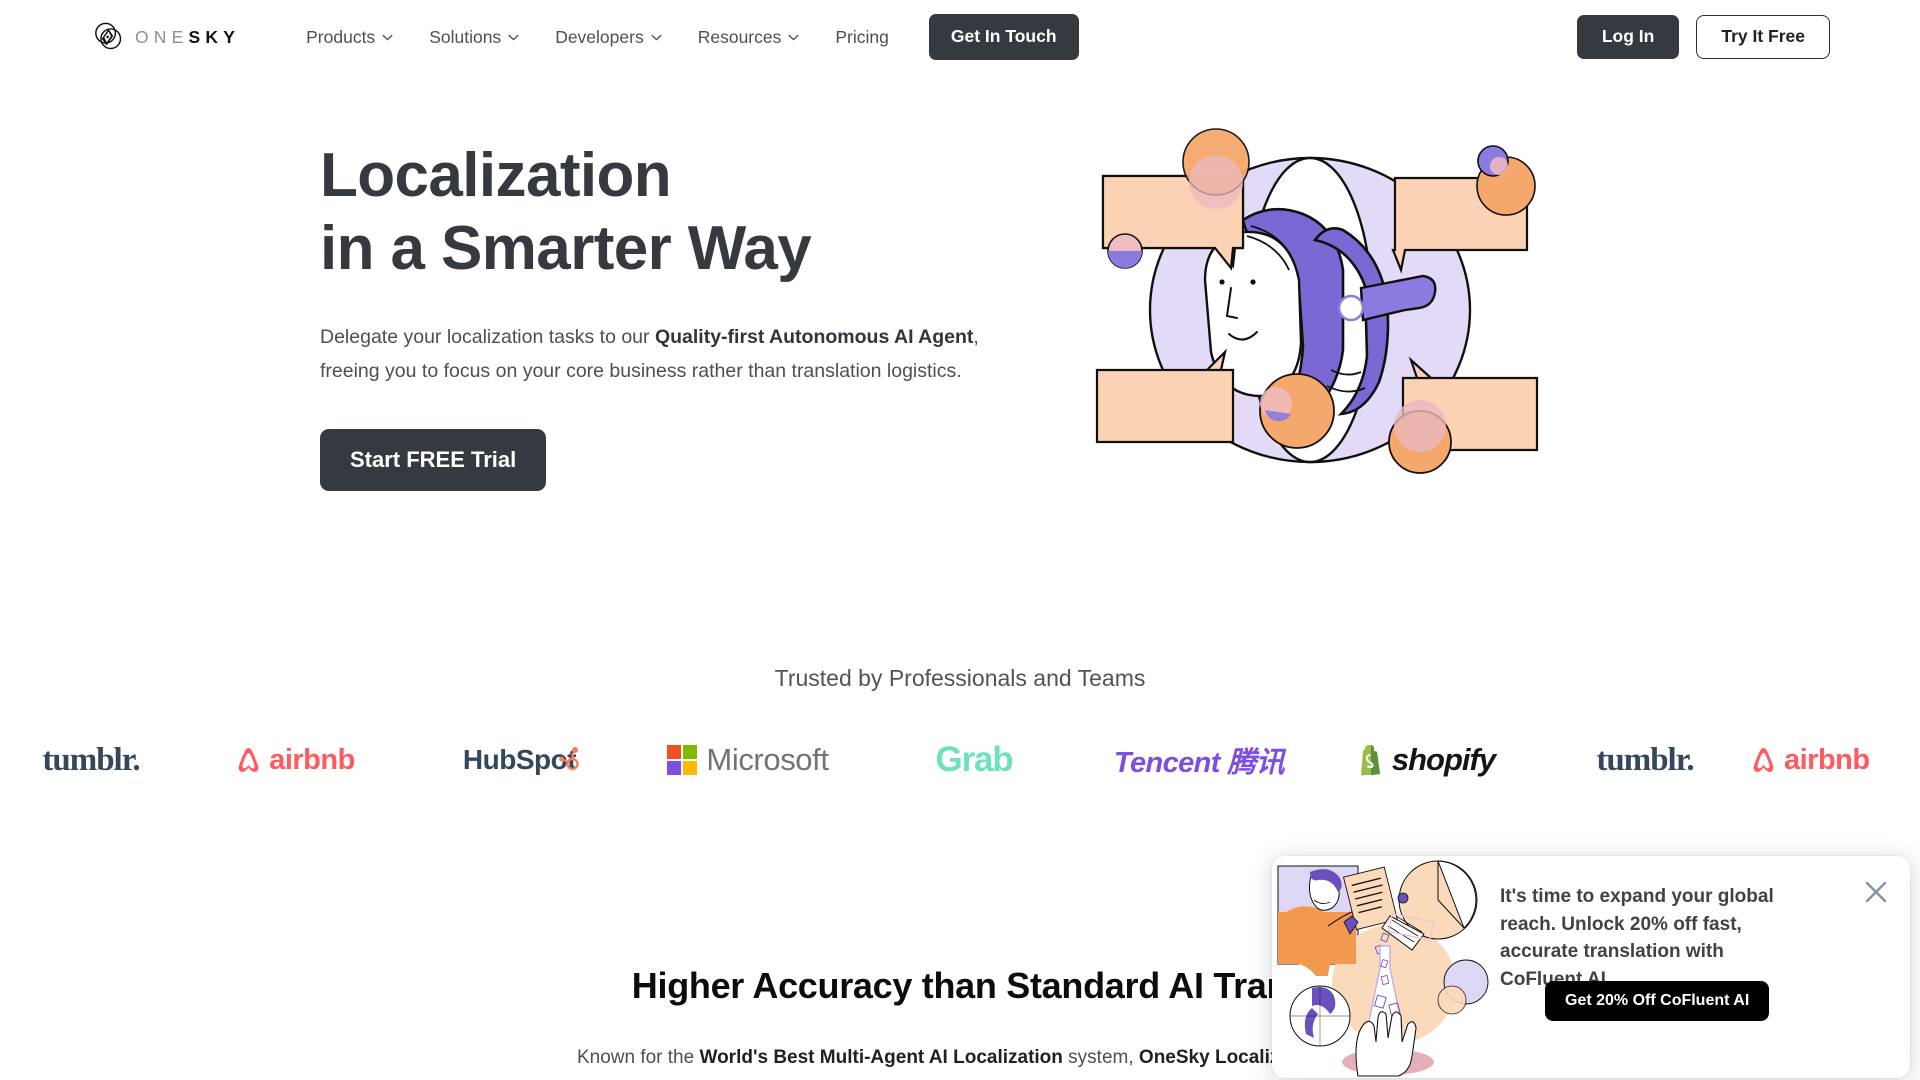 Image resolution: width=1920 pixels, height=1080 pixels. Describe the element at coordinates (1657, 1001) in the screenshot. I see `get-discount-button: Get 20% Off CoFluent AI` at that location.